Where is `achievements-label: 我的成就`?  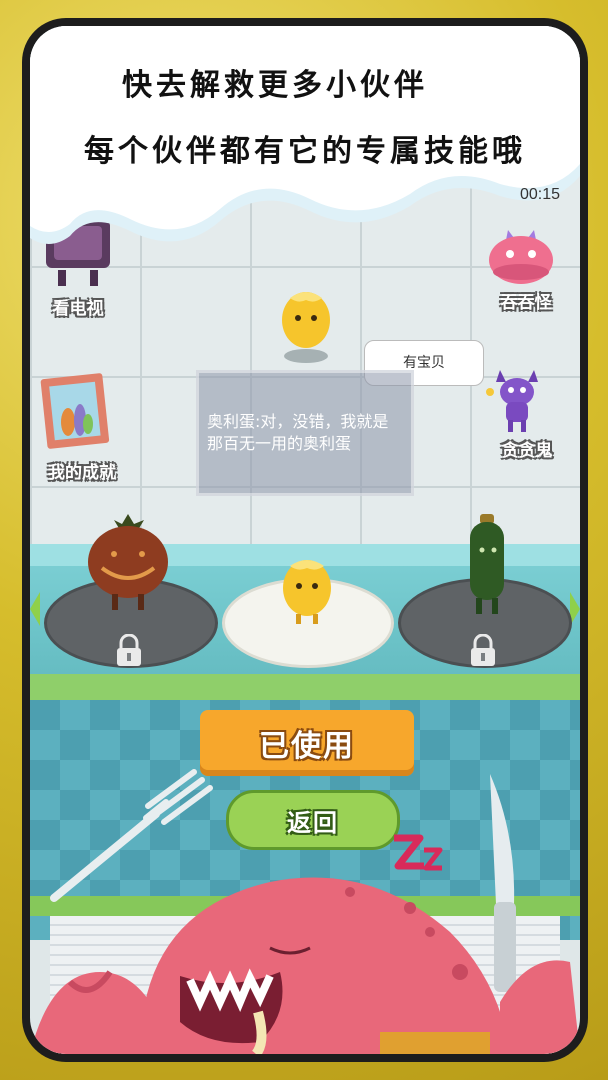
achievements-label: 我的成就 is located at coordinates (82, 473).